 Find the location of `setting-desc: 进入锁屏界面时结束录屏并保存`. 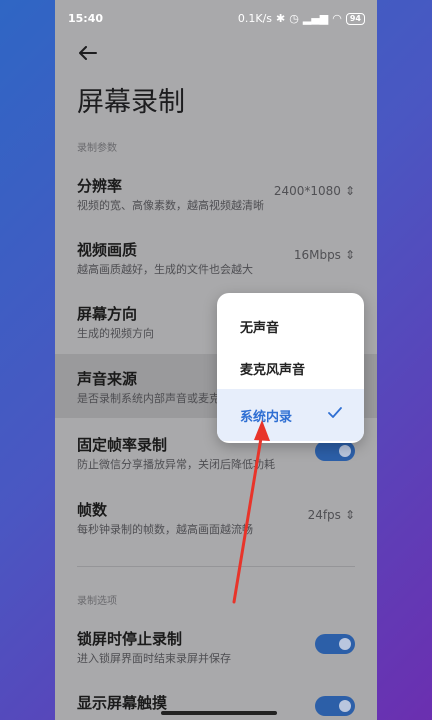

setting-desc: 进入锁屏界面时结束录屏并保存 is located at coordinates (154, 658).